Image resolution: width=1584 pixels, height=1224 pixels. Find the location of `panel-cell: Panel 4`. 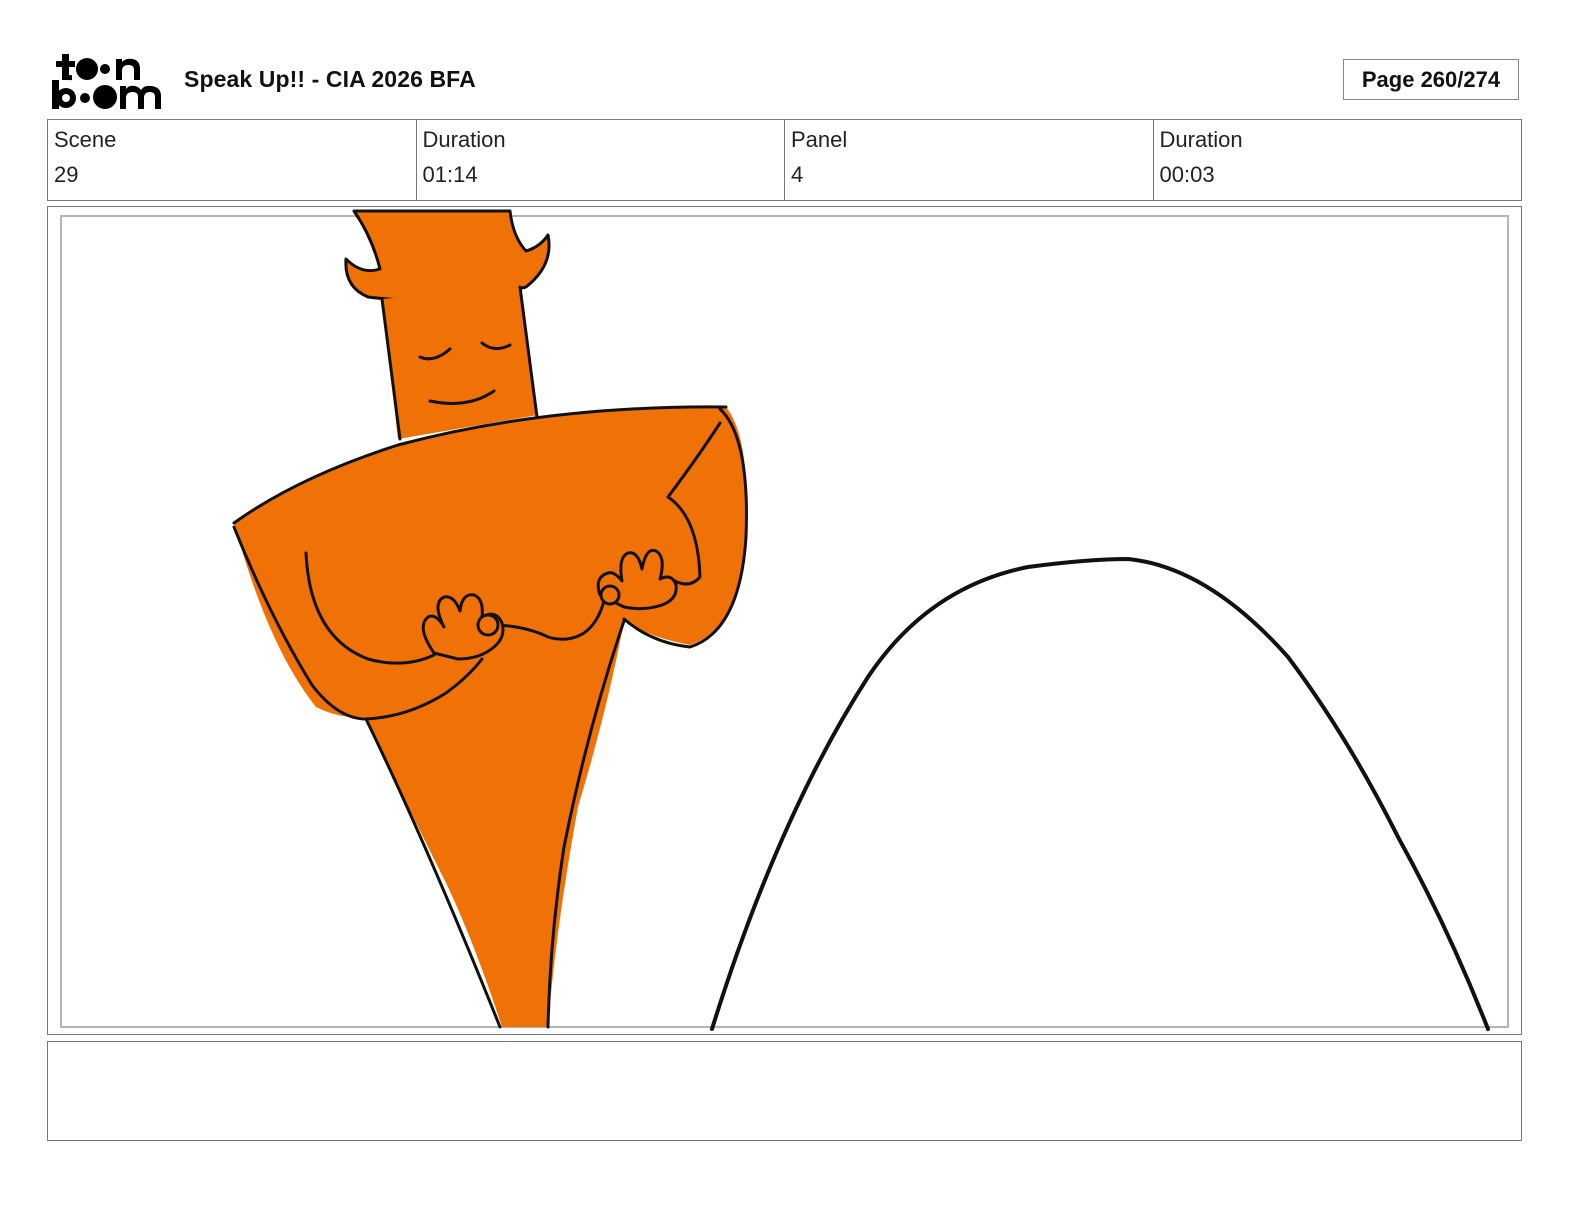

panel-cell: Panel 4 is located at coordinates (968, 160).